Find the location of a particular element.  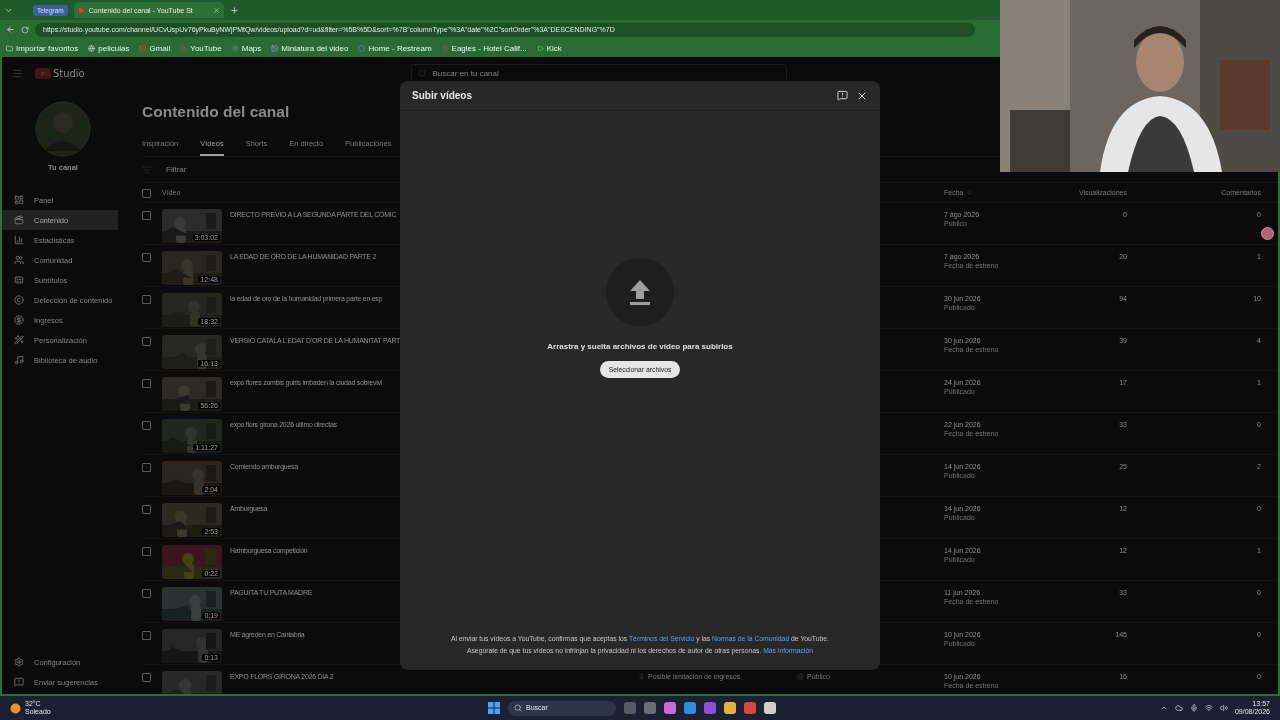

clapperboard-icon is located at coordinates (19, 220).